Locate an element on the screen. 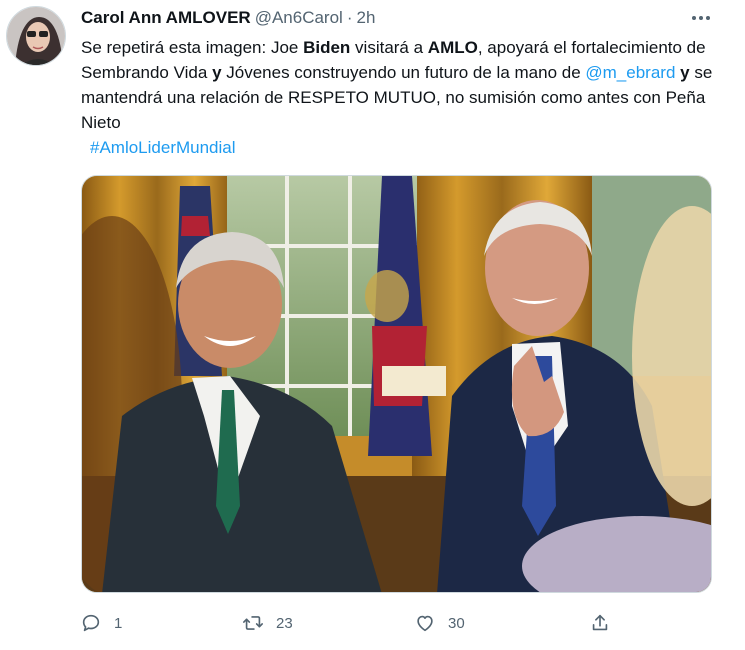 Image resolution: width=745 pixels, height=650 pixels. retweet-button: 23 is located at coordinates (267, 623).